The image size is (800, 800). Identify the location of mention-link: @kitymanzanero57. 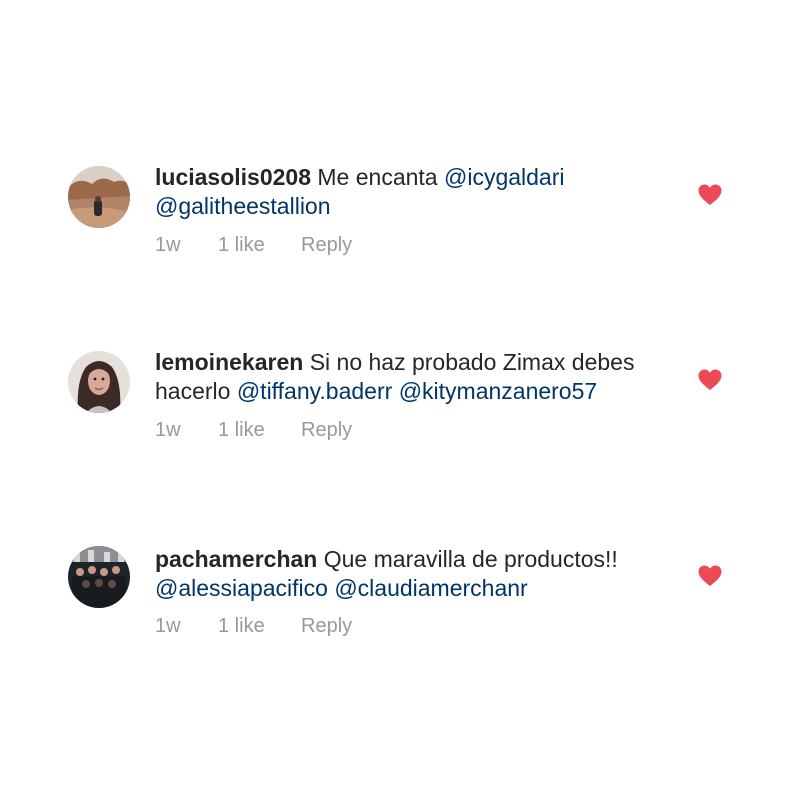
(498, 391).